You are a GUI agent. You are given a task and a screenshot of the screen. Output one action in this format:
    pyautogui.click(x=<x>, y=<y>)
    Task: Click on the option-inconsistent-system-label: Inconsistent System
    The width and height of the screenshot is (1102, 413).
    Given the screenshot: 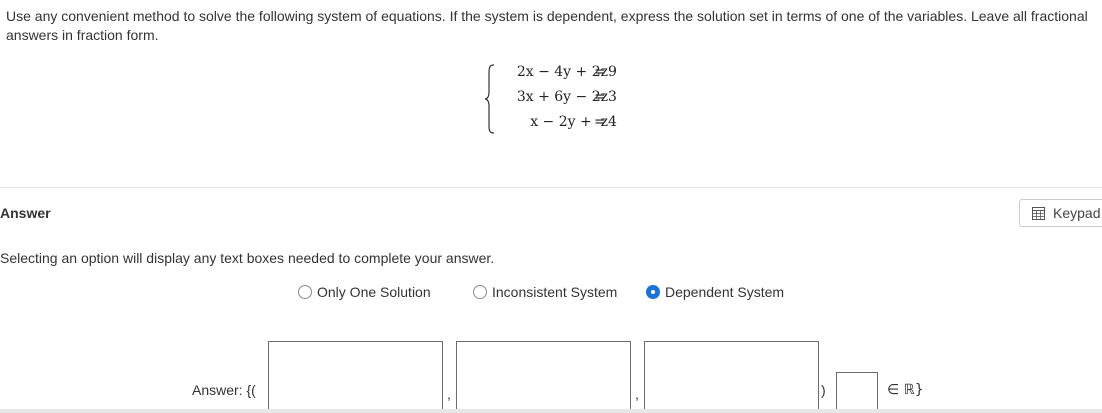 What is the action you would take?
    pyautogui.click(x=555, y=292)
    